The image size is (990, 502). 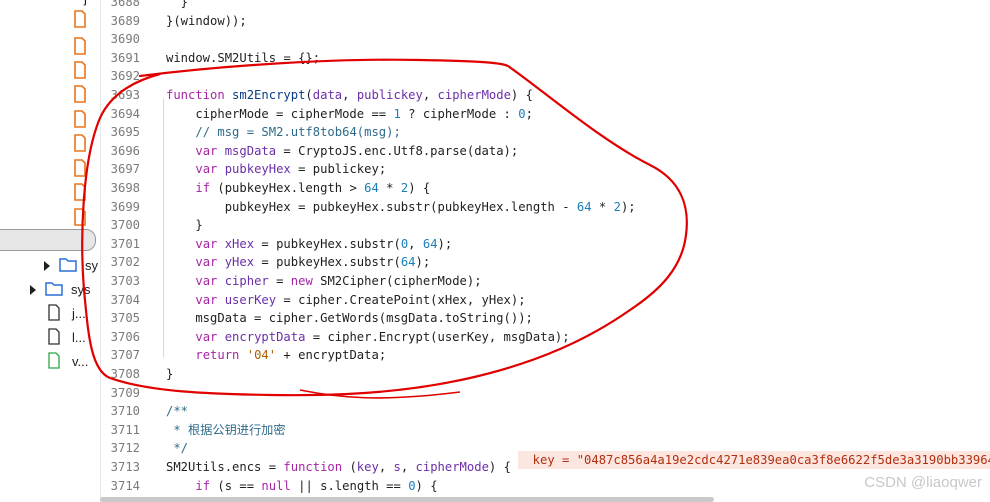 What do you see at coordinates (923, 482) in the screenshot?
I see `watermark: CSDN @liaoqwer` at bounding box center [923, 482].